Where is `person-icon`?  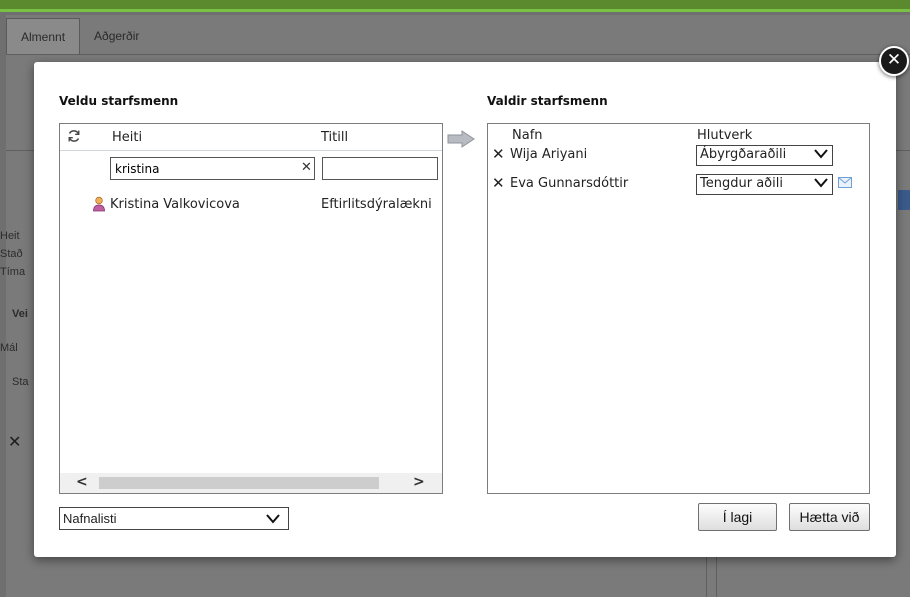
person-icon is located at coordinates (99, 204).